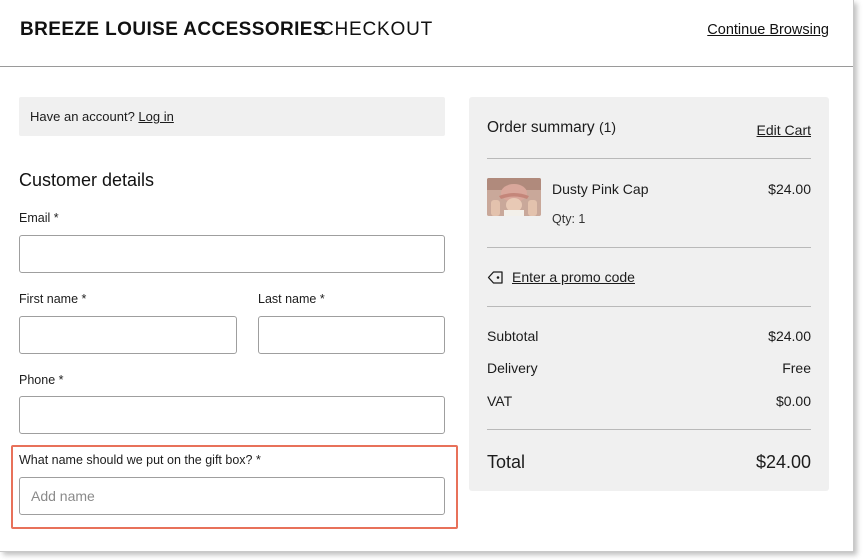 The height and width of the screenshot is (560, 866). Describe the element at coordinates (82, 116) in the screenshot. I see `account-prompt: Have an account?` at that location.